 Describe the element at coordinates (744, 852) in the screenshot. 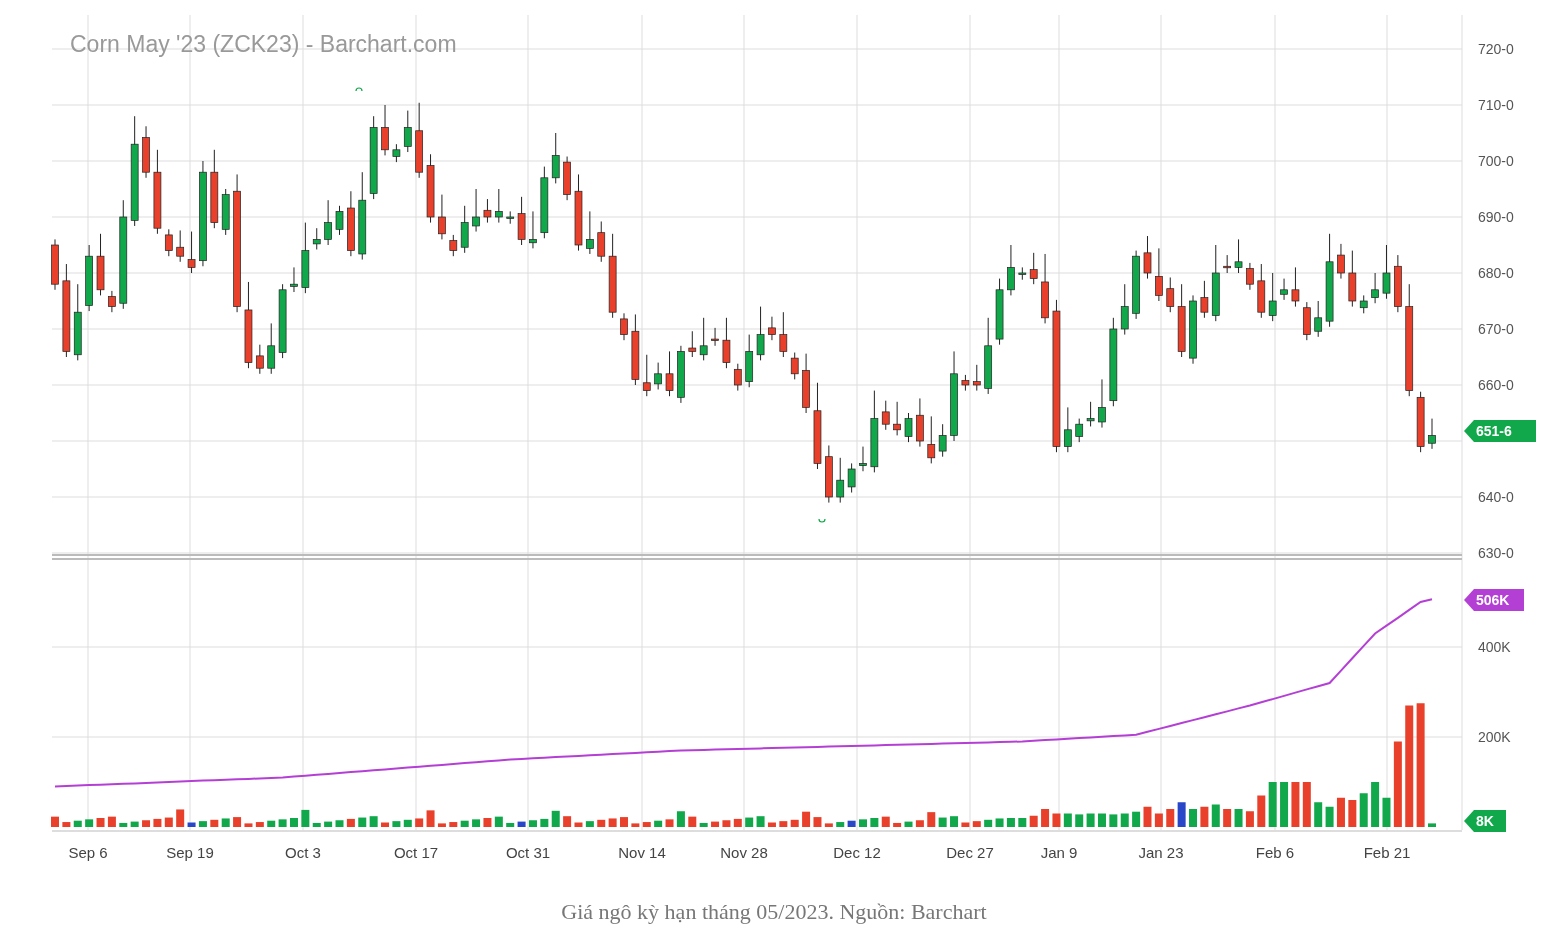

I see `x-axis-label: Nov 28` at that location.